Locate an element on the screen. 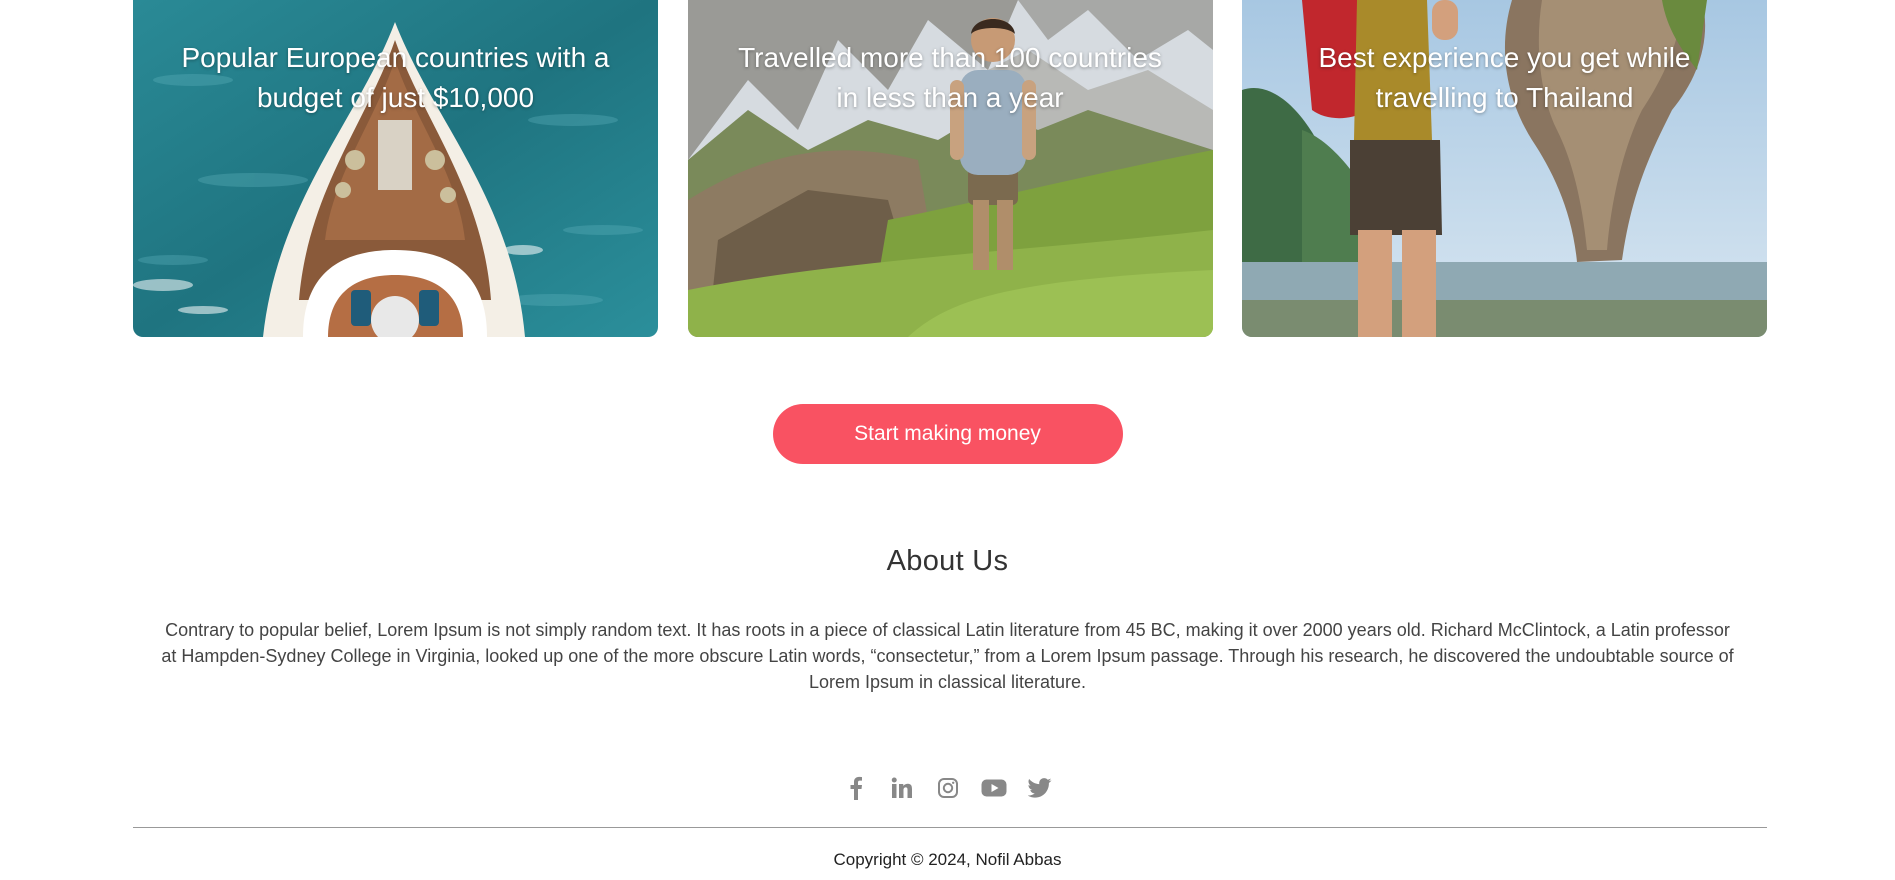 This screenshot has width=1895, height=880. instagram-link is located at coordinates (948, 788).